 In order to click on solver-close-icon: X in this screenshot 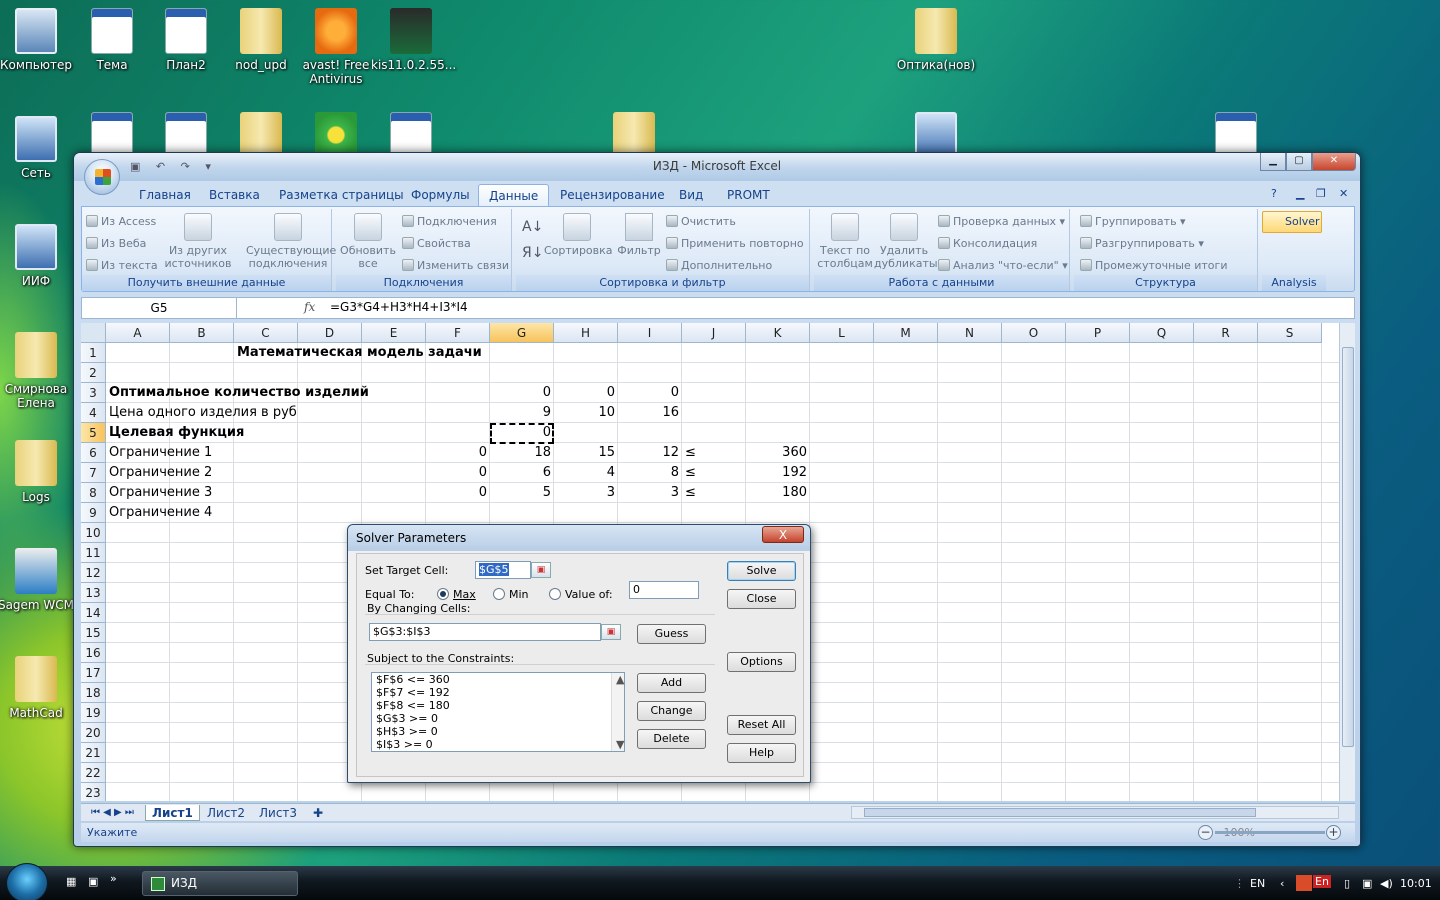, I will do `click(783, 534)`.